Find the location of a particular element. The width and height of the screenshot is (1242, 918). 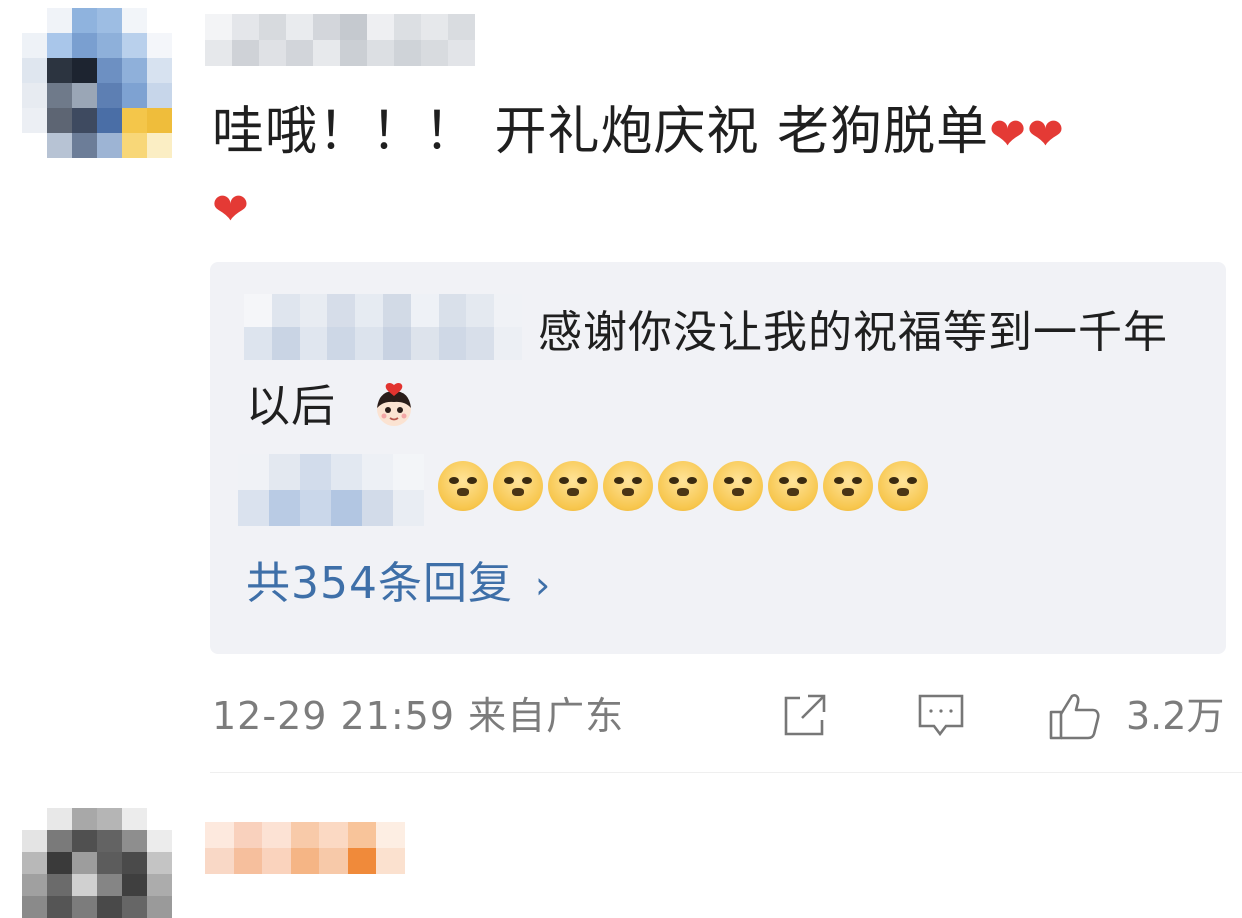

reply-text: 感谢你没让我的祝福等到一千年以后 is located at coordinates (726, 370).